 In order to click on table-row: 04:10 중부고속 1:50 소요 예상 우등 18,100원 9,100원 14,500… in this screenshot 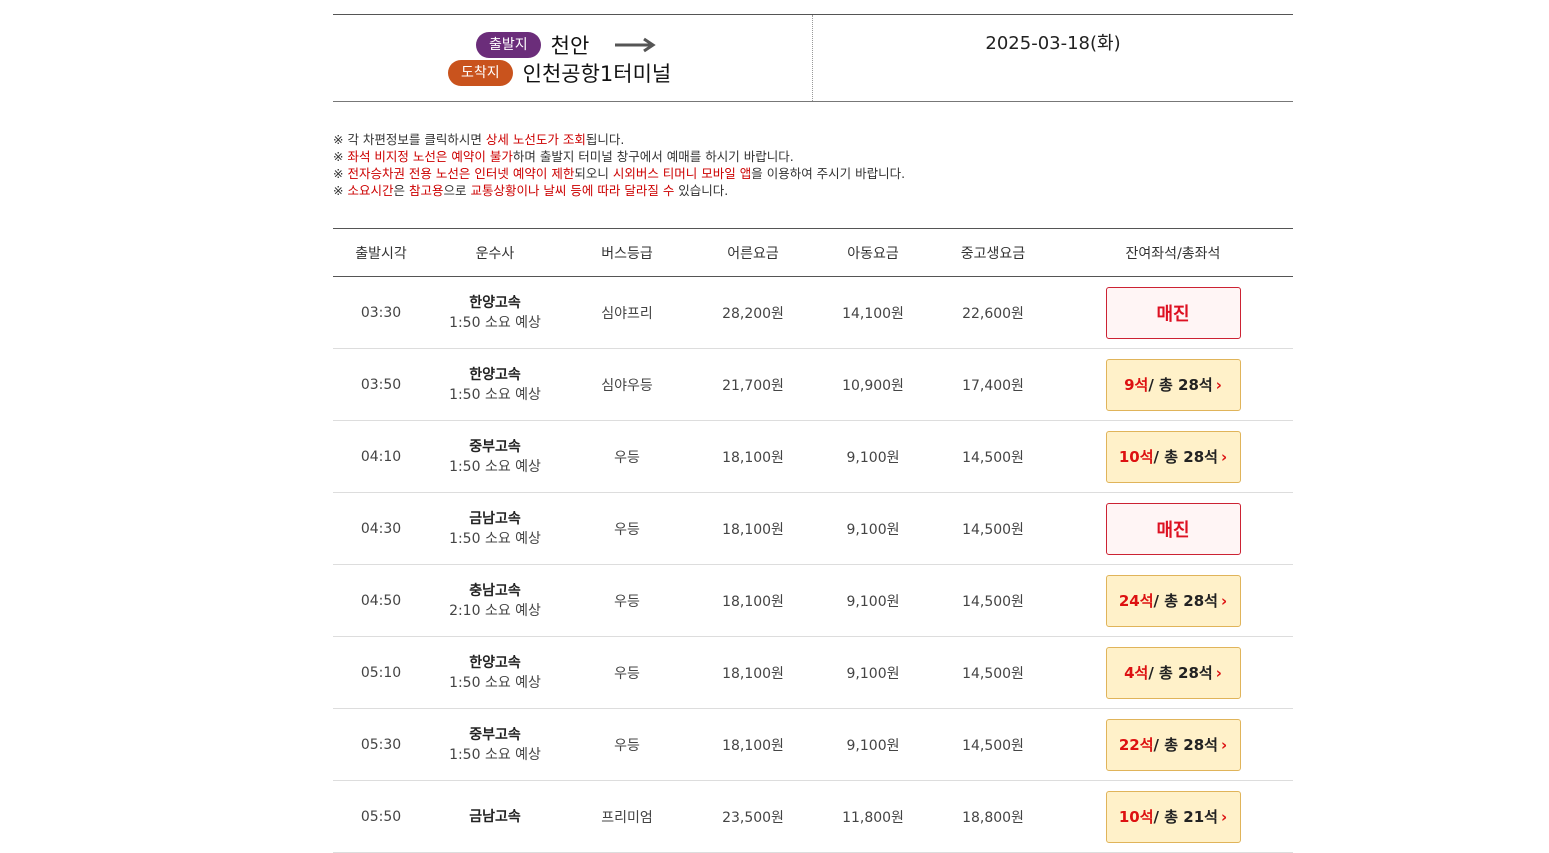, I will do `click(813, 456)`.